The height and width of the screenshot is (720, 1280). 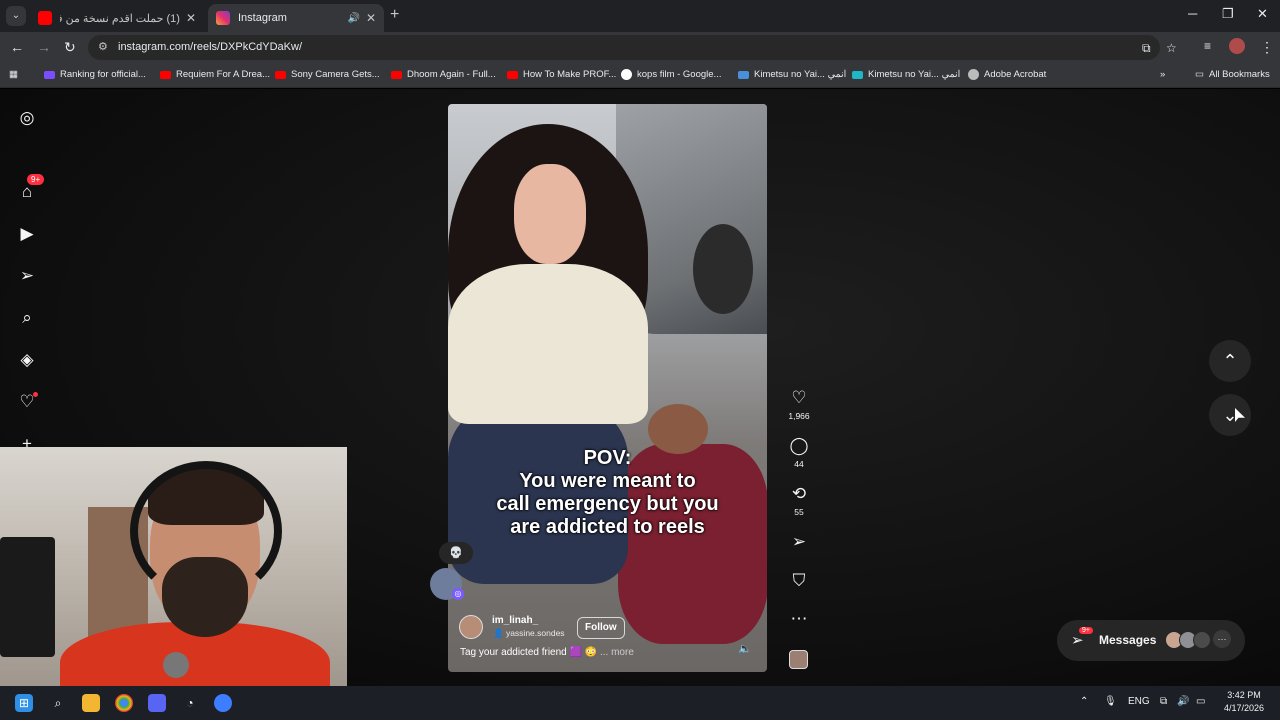 What do you see at coordinates (36, 179) in the screenshot?
I see `notifications-badge: 9+` at bounding box center [36, 179].